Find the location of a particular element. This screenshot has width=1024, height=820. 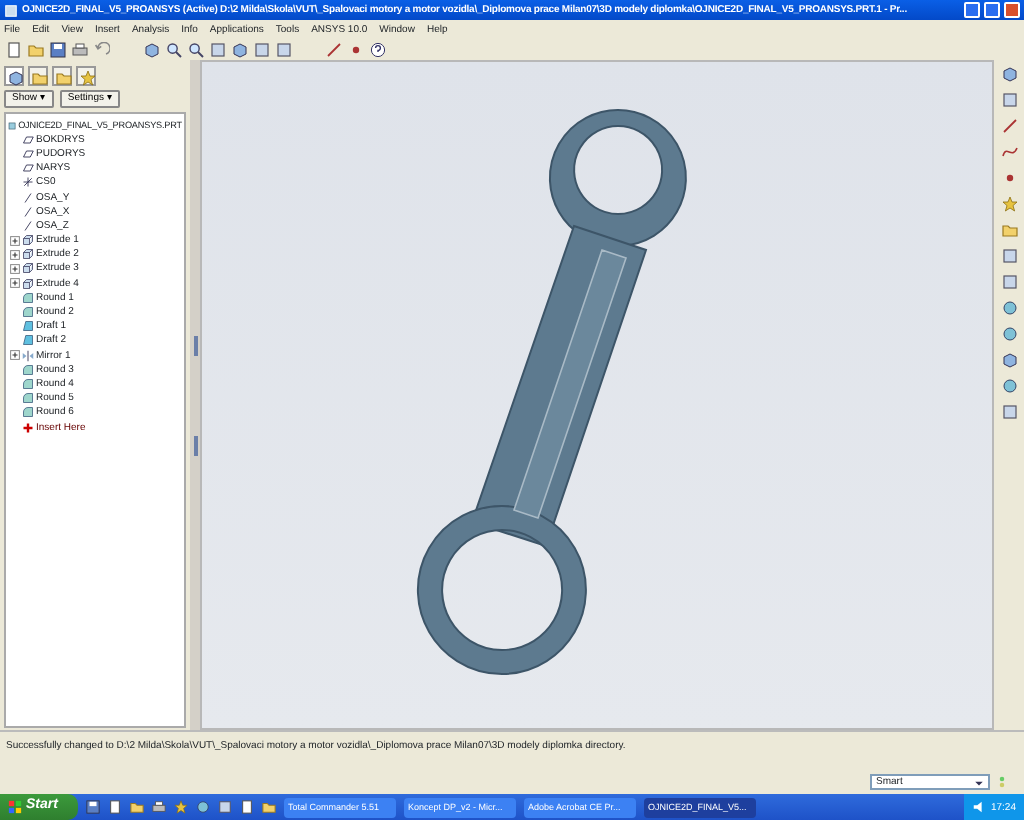

mirror-icon is located at coordinates (28, 355).